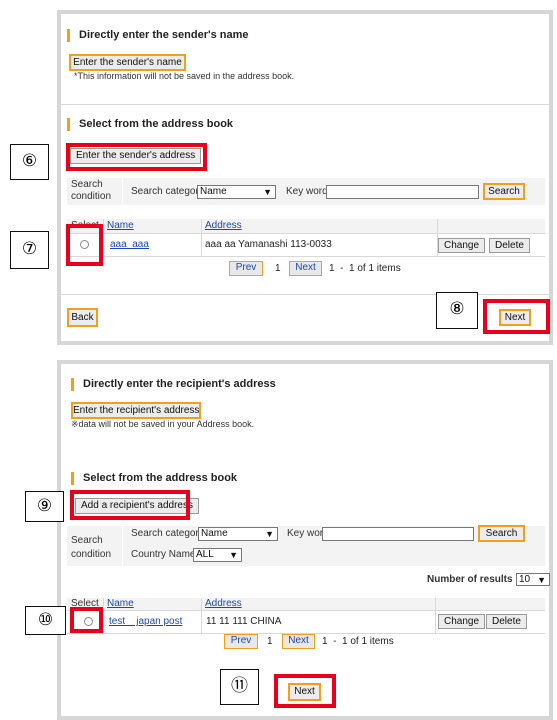 The height and width of the screenshot is (720, 557). What do you see at coordinates (217, 555) in the screenshot?
I see `country-name-select: ALL ▼` at bounding box center [217, 555].